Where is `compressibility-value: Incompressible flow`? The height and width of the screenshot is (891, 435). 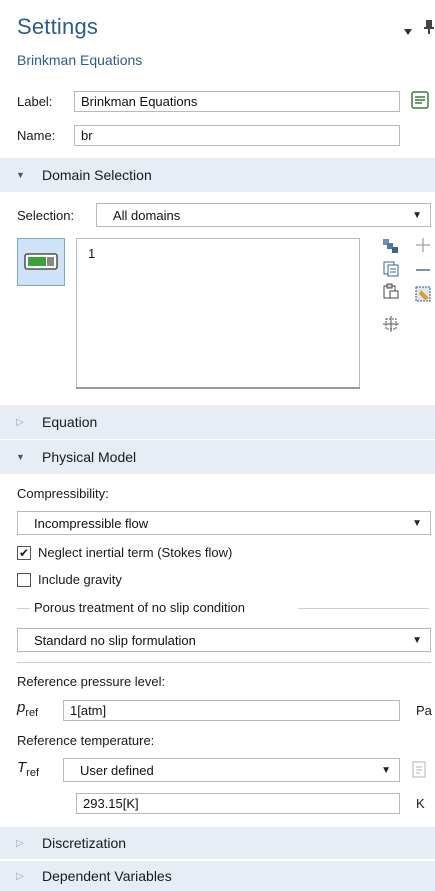 compressibility-value: Incompressible flow is located at coordinates (91, 523).